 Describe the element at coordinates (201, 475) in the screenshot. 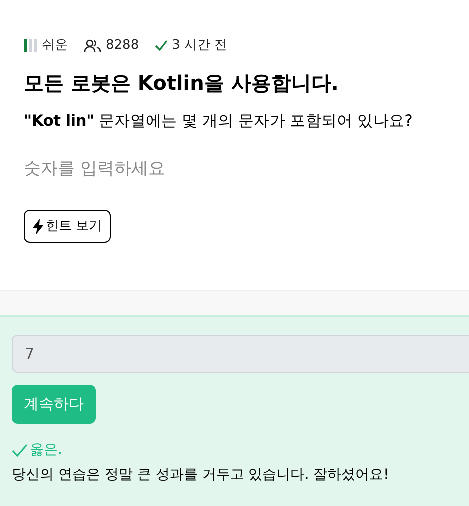

I see `feedback-message: 당신의 연습은 정말 큰 성과를 거두고 있습니다. 잘하셨어요!` at that location.